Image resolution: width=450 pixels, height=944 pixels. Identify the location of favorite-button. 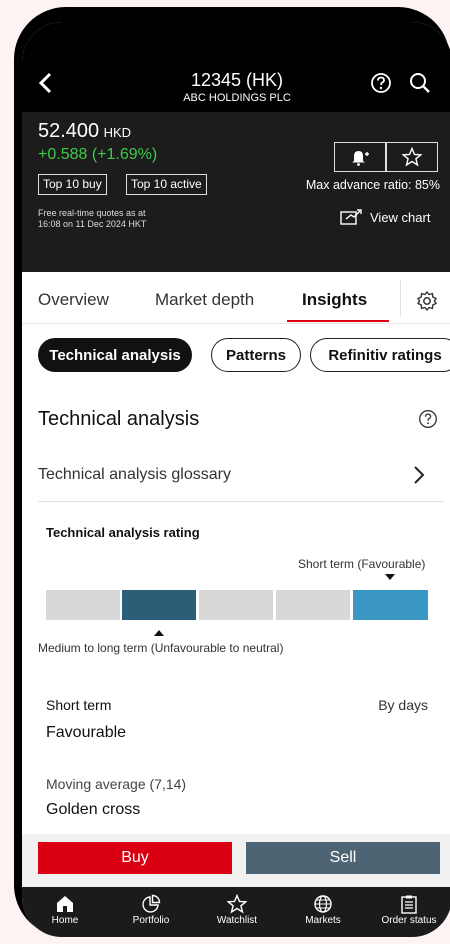
(412, 157).